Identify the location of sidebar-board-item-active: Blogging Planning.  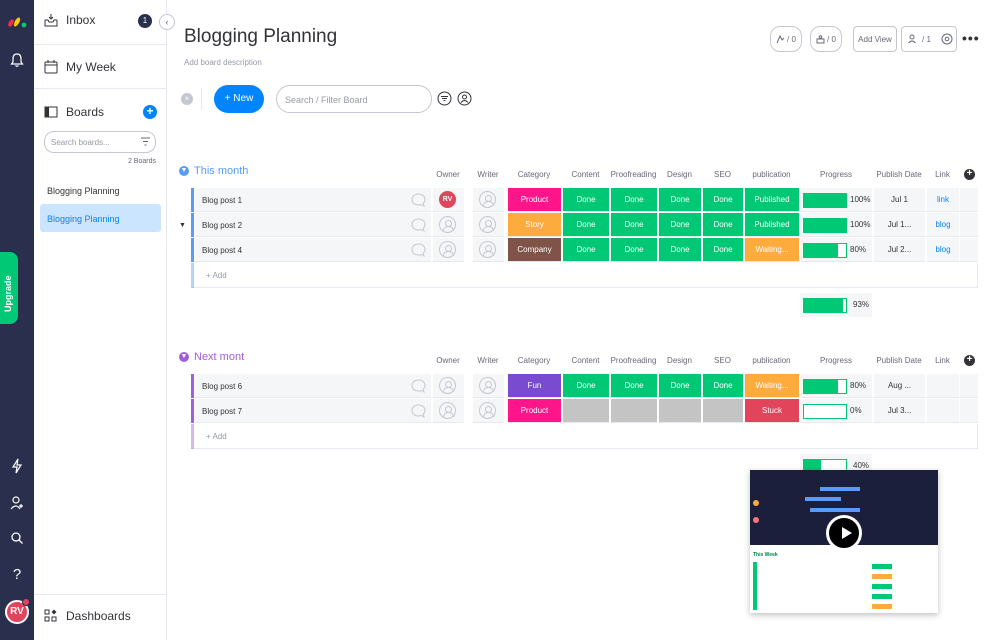
(100, 218).